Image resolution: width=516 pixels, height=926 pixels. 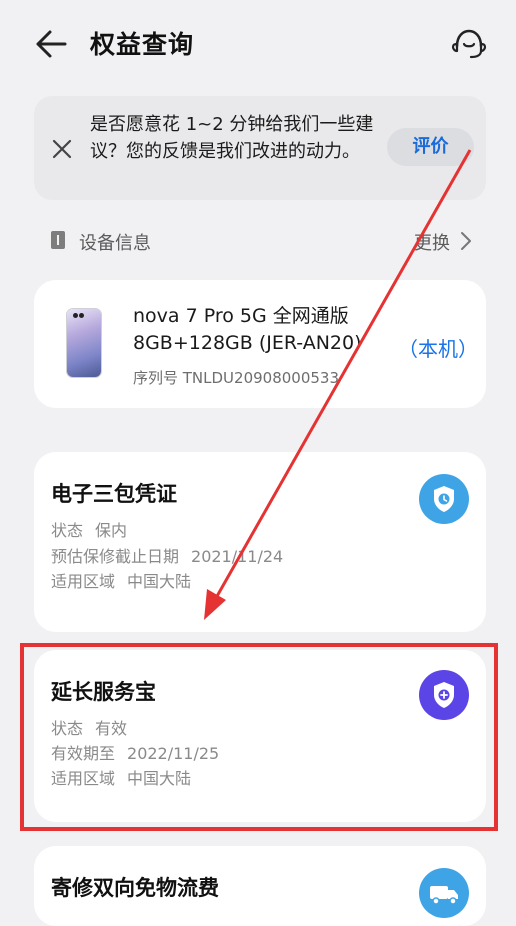 I want to click on shield-plus-icon, so click(x=444, y=695).